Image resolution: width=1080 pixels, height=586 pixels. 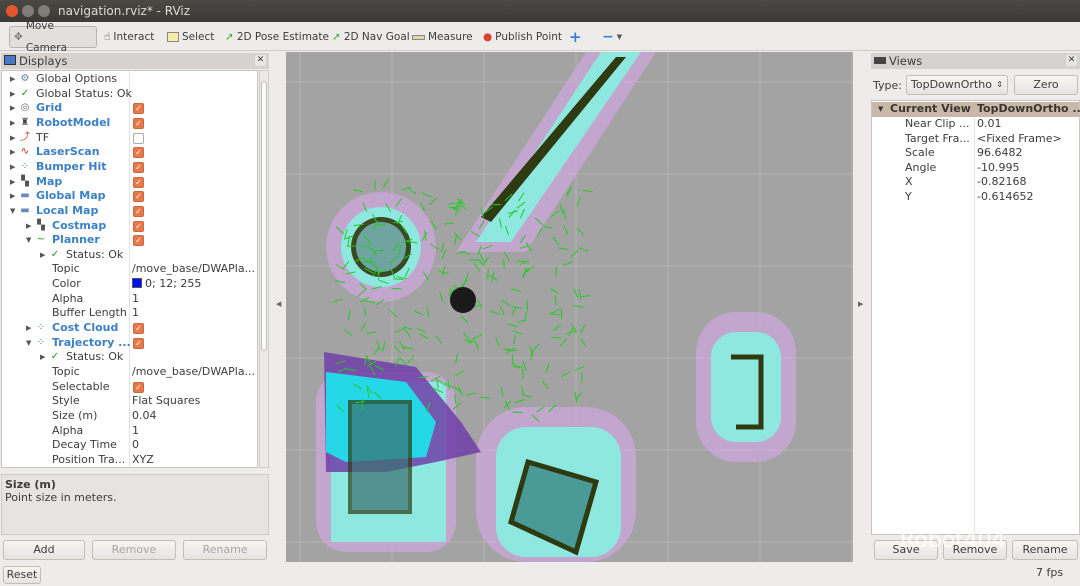 What do you see at coordinates (129, 387) in the screenshot?
I see `display-row: Selectable ✓` at bounding box center [129, 387].